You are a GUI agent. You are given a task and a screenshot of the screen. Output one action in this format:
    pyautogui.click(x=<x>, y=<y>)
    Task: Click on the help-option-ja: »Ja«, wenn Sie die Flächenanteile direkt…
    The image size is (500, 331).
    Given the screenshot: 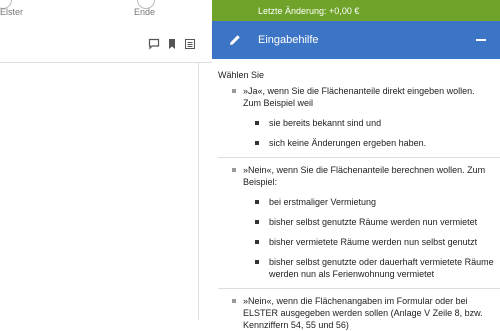 What is the action you would take?
    pyautogui.click(x=359, y=117)
    